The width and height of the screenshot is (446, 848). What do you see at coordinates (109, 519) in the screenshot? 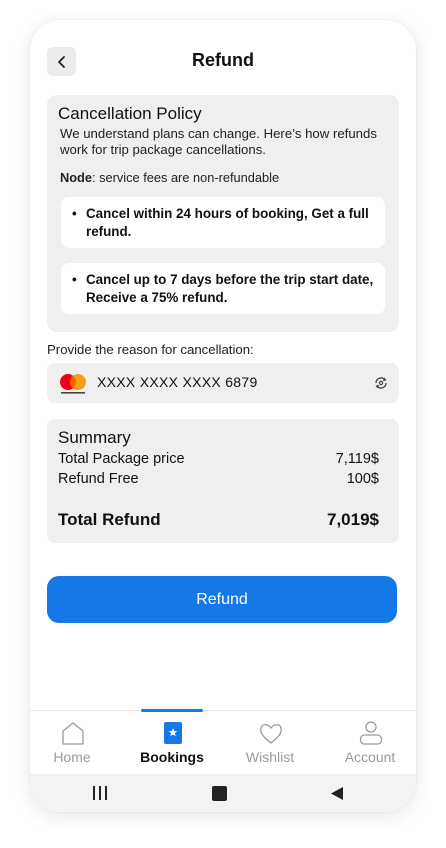
I see `total-refund-label: Total Refund` at bounding box center [109, 519].